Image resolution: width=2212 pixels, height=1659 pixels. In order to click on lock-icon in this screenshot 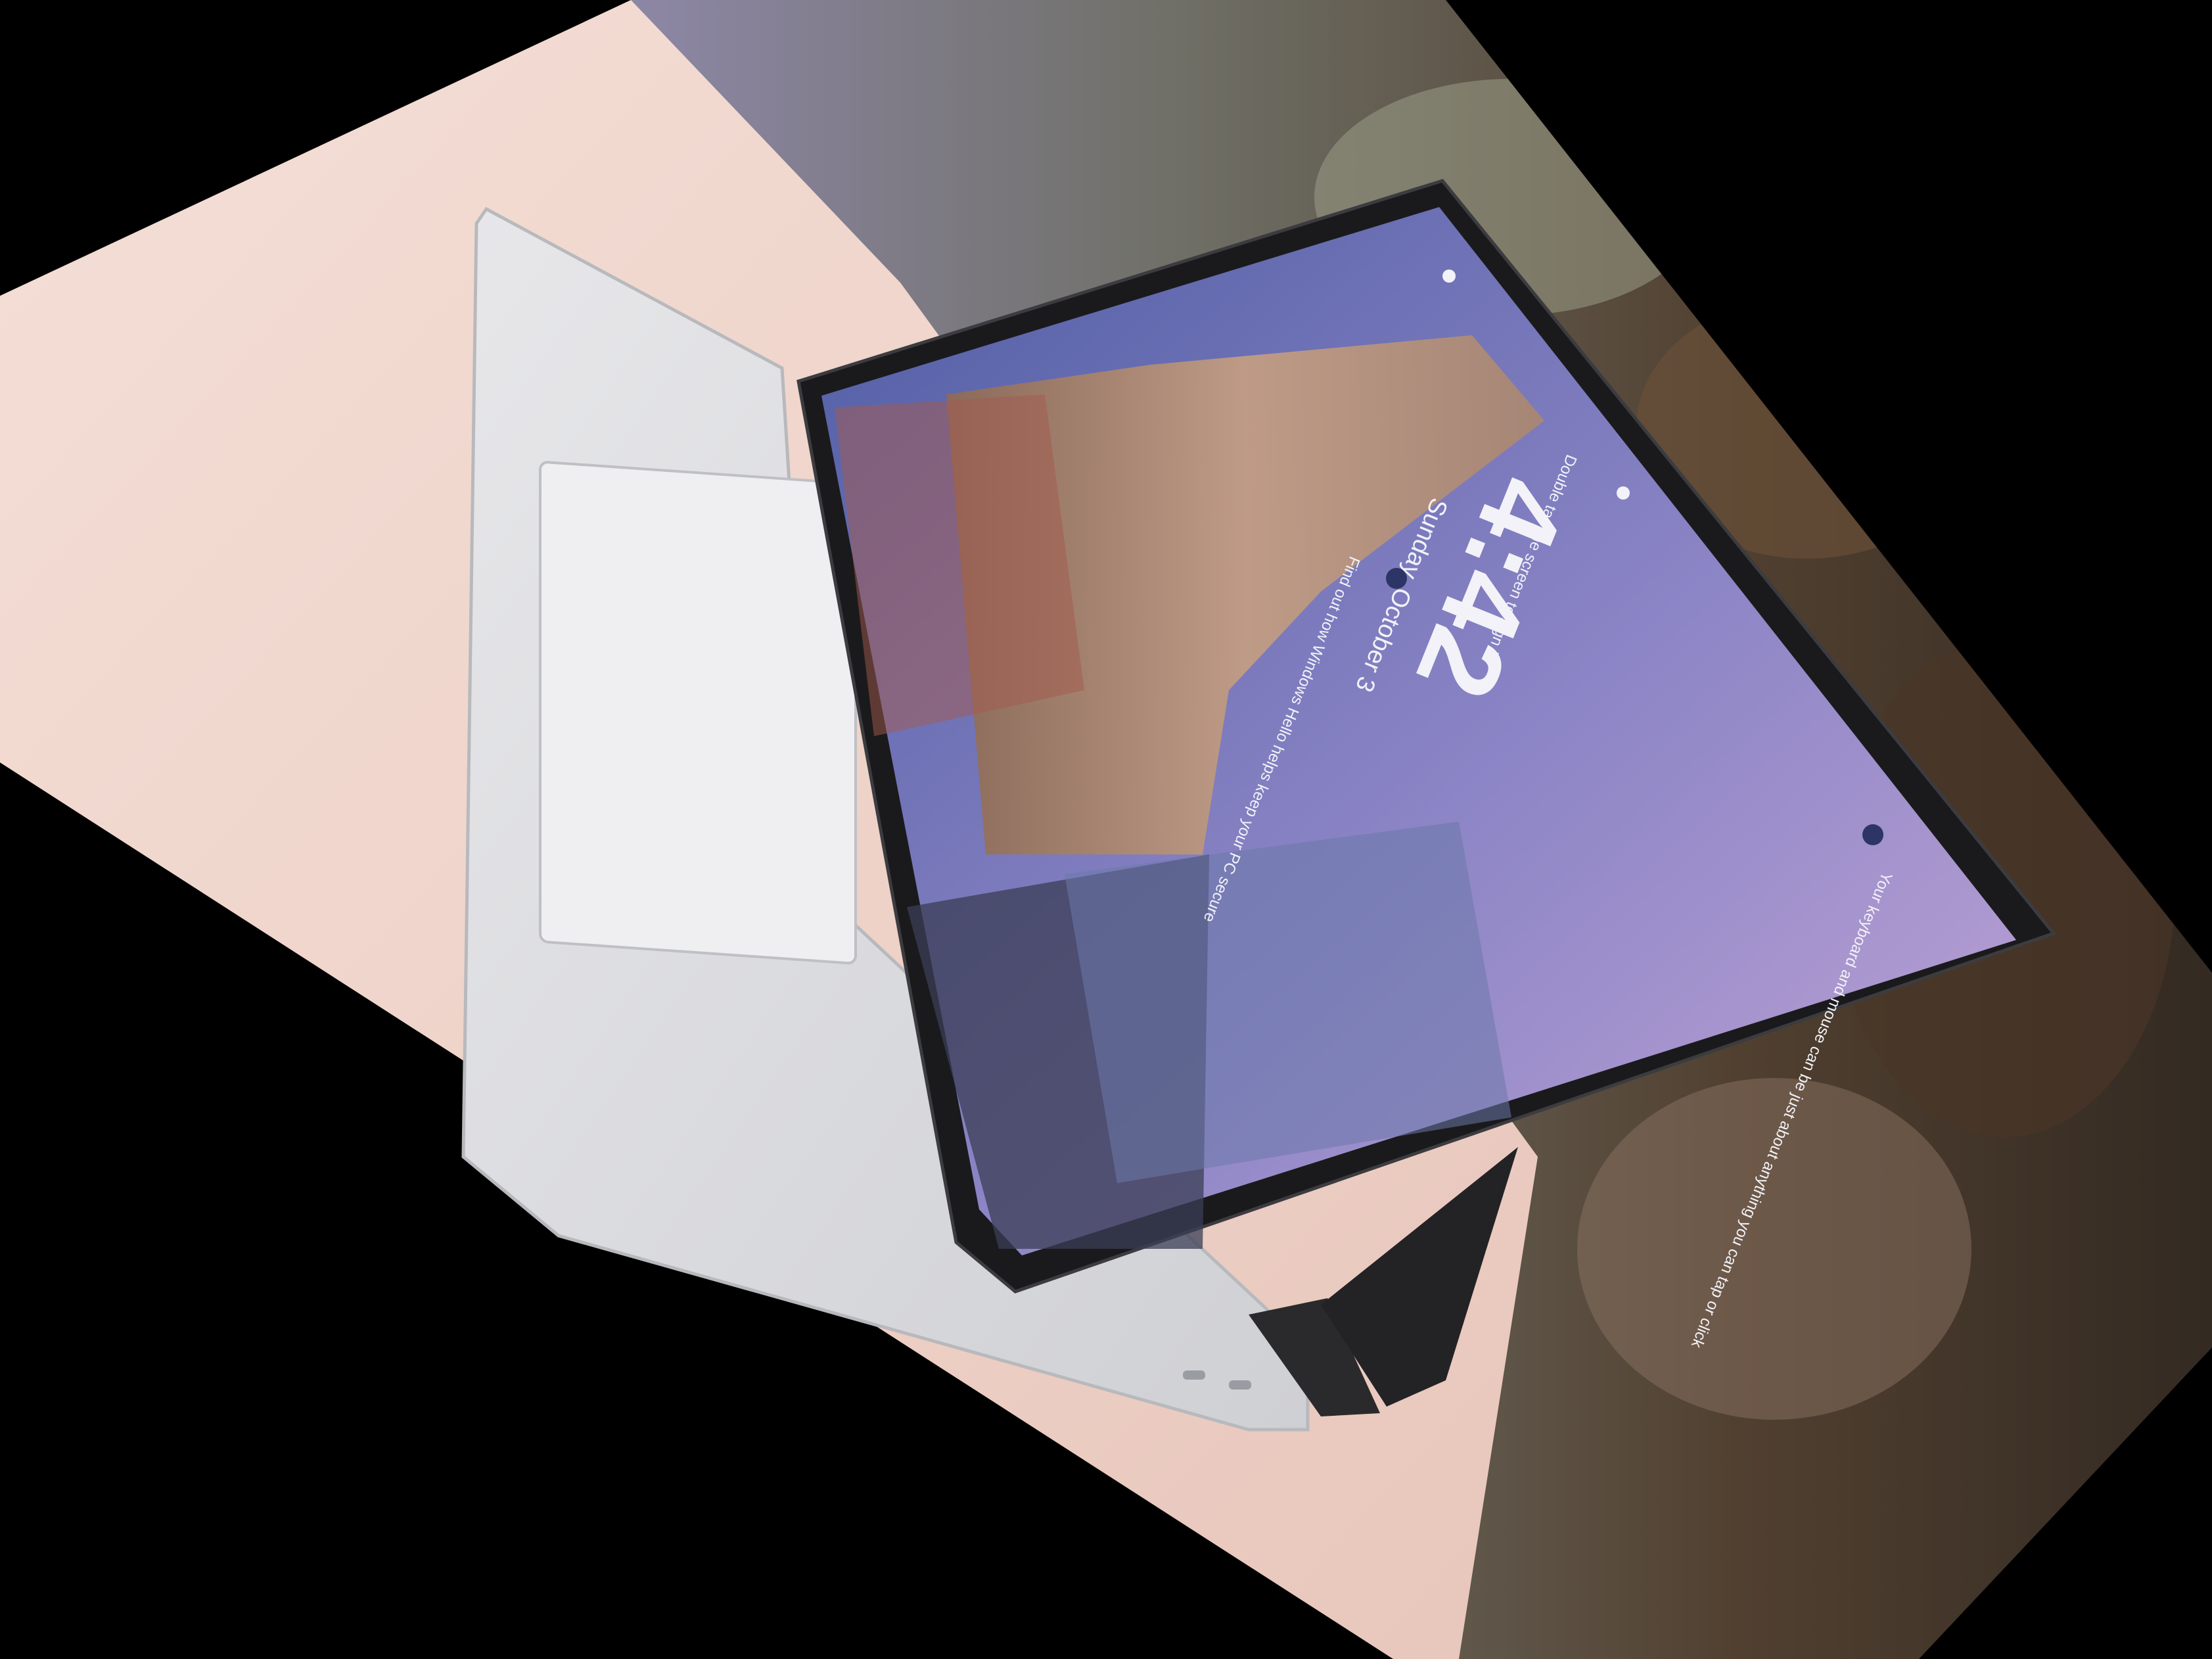, I will do `click(1449, 276)`.